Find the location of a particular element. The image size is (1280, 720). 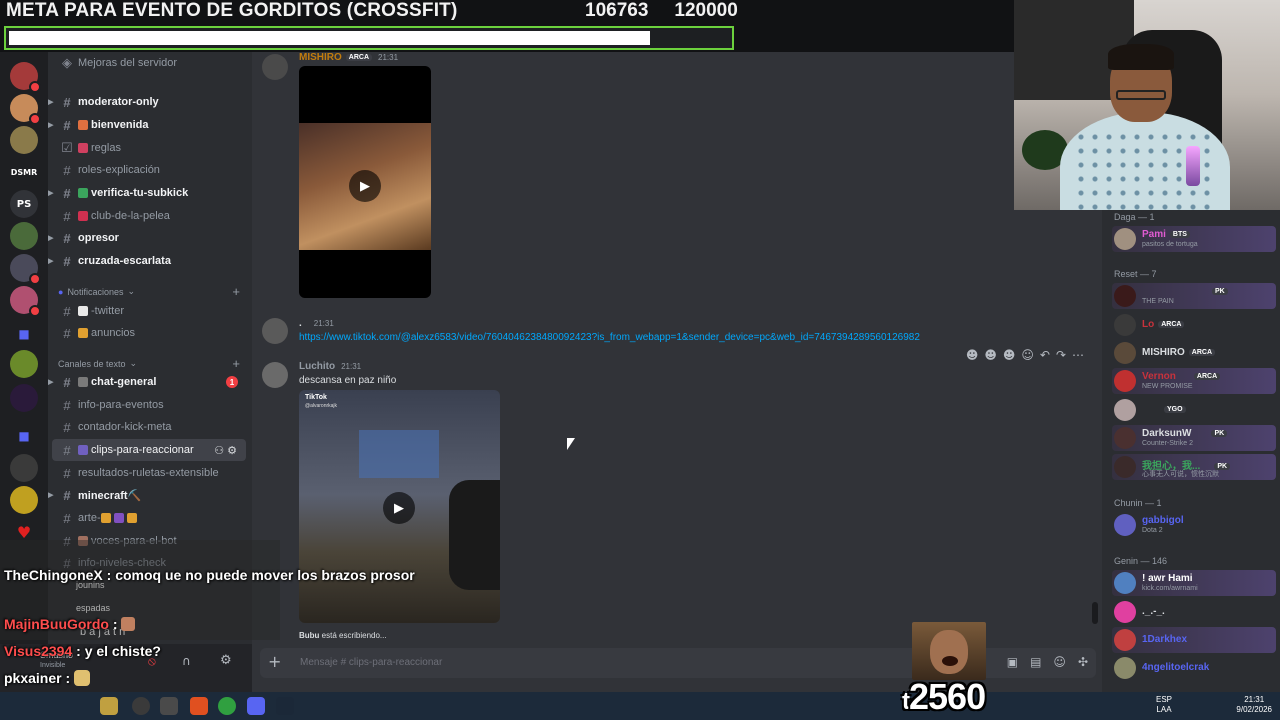

message-author: MISHIRO ARCA 21:31 is located at coordinates (348, 57).